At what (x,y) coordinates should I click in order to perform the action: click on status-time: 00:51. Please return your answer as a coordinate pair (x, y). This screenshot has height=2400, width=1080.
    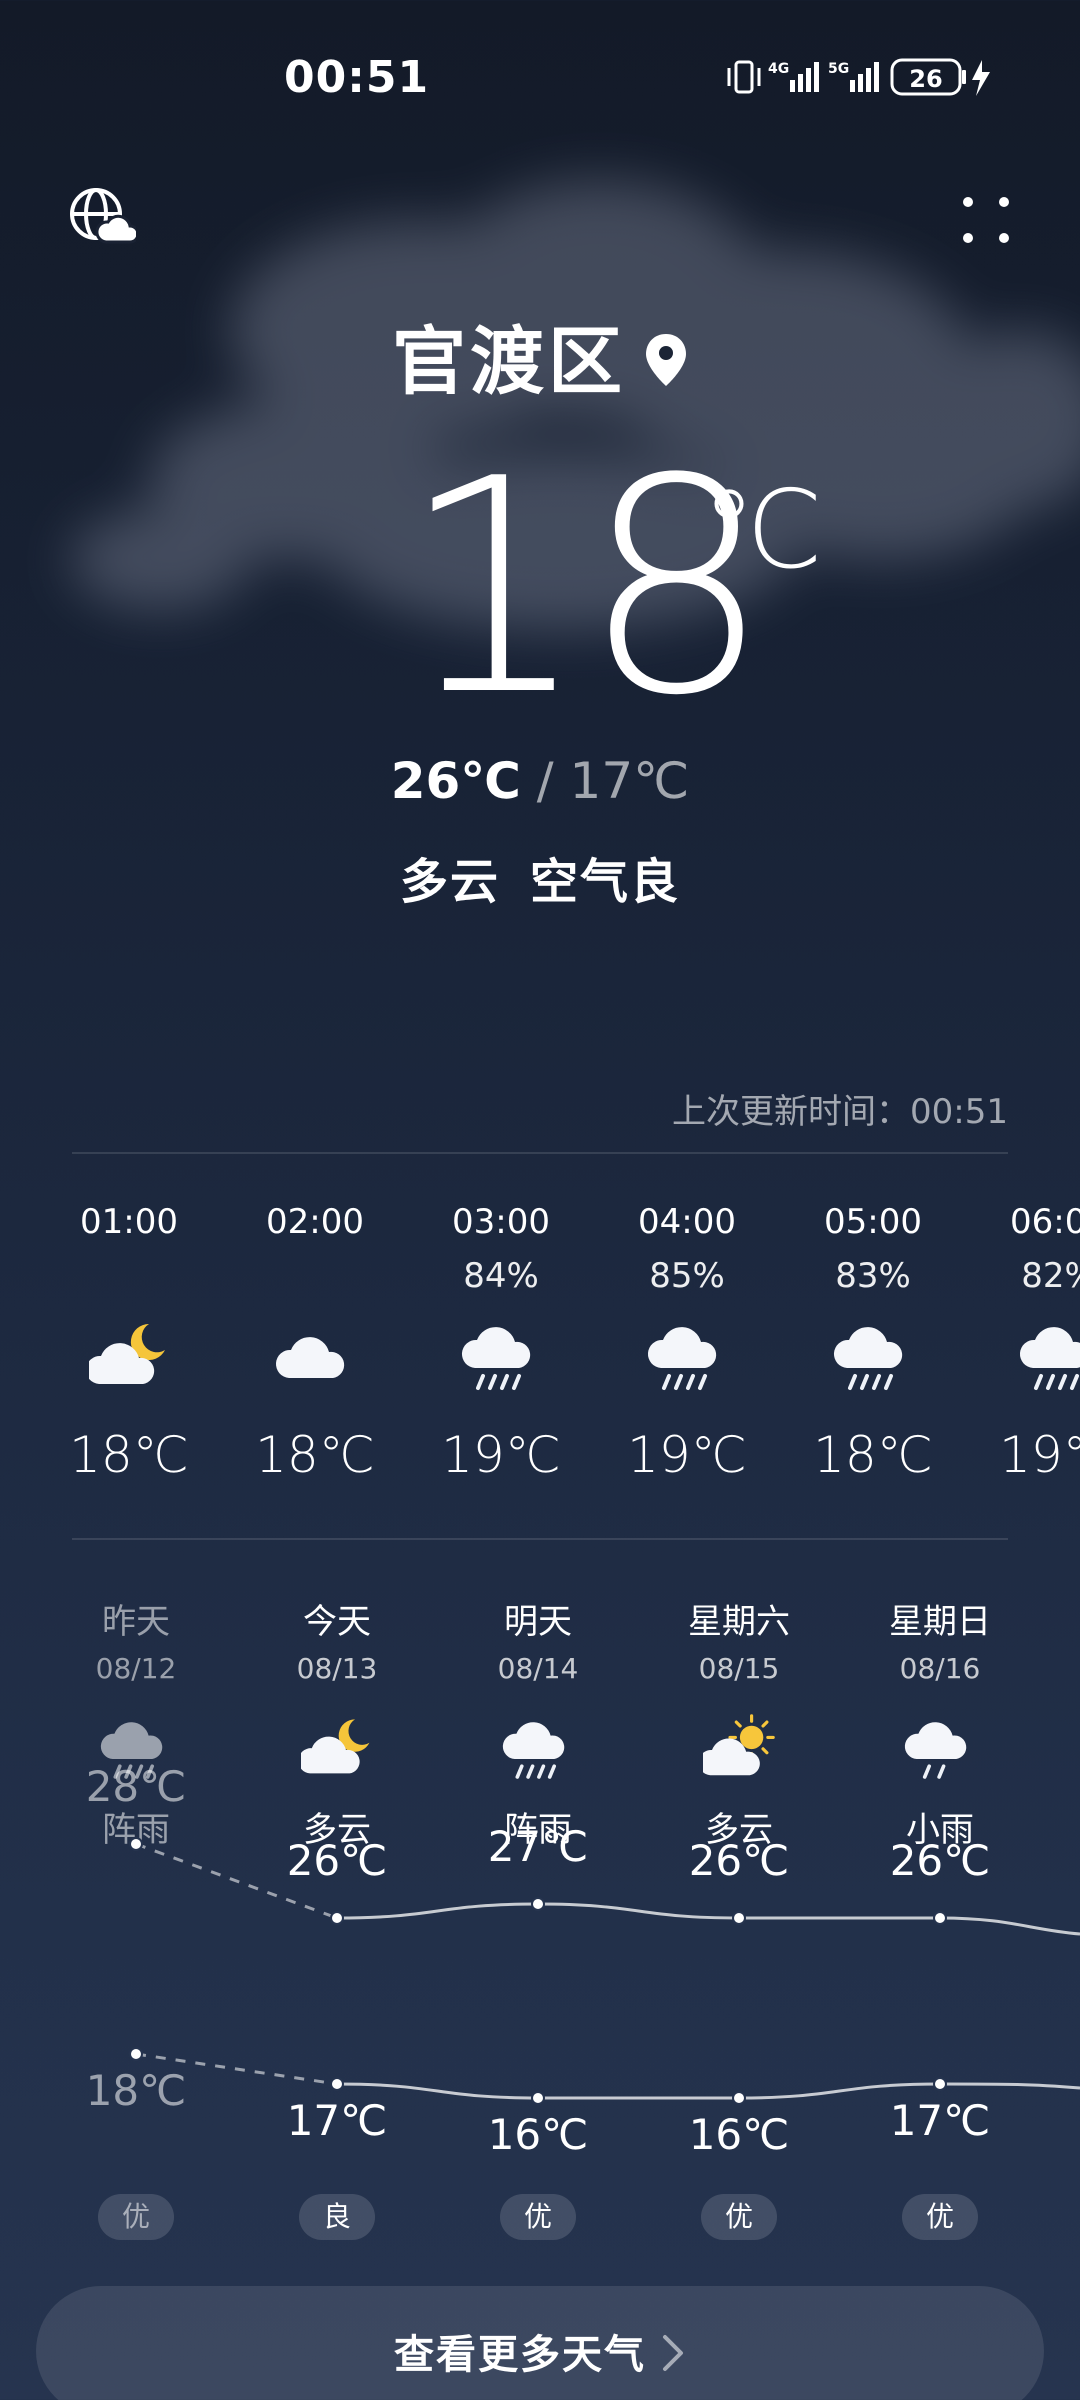
    Looking at the image, I should click on (357, 77).